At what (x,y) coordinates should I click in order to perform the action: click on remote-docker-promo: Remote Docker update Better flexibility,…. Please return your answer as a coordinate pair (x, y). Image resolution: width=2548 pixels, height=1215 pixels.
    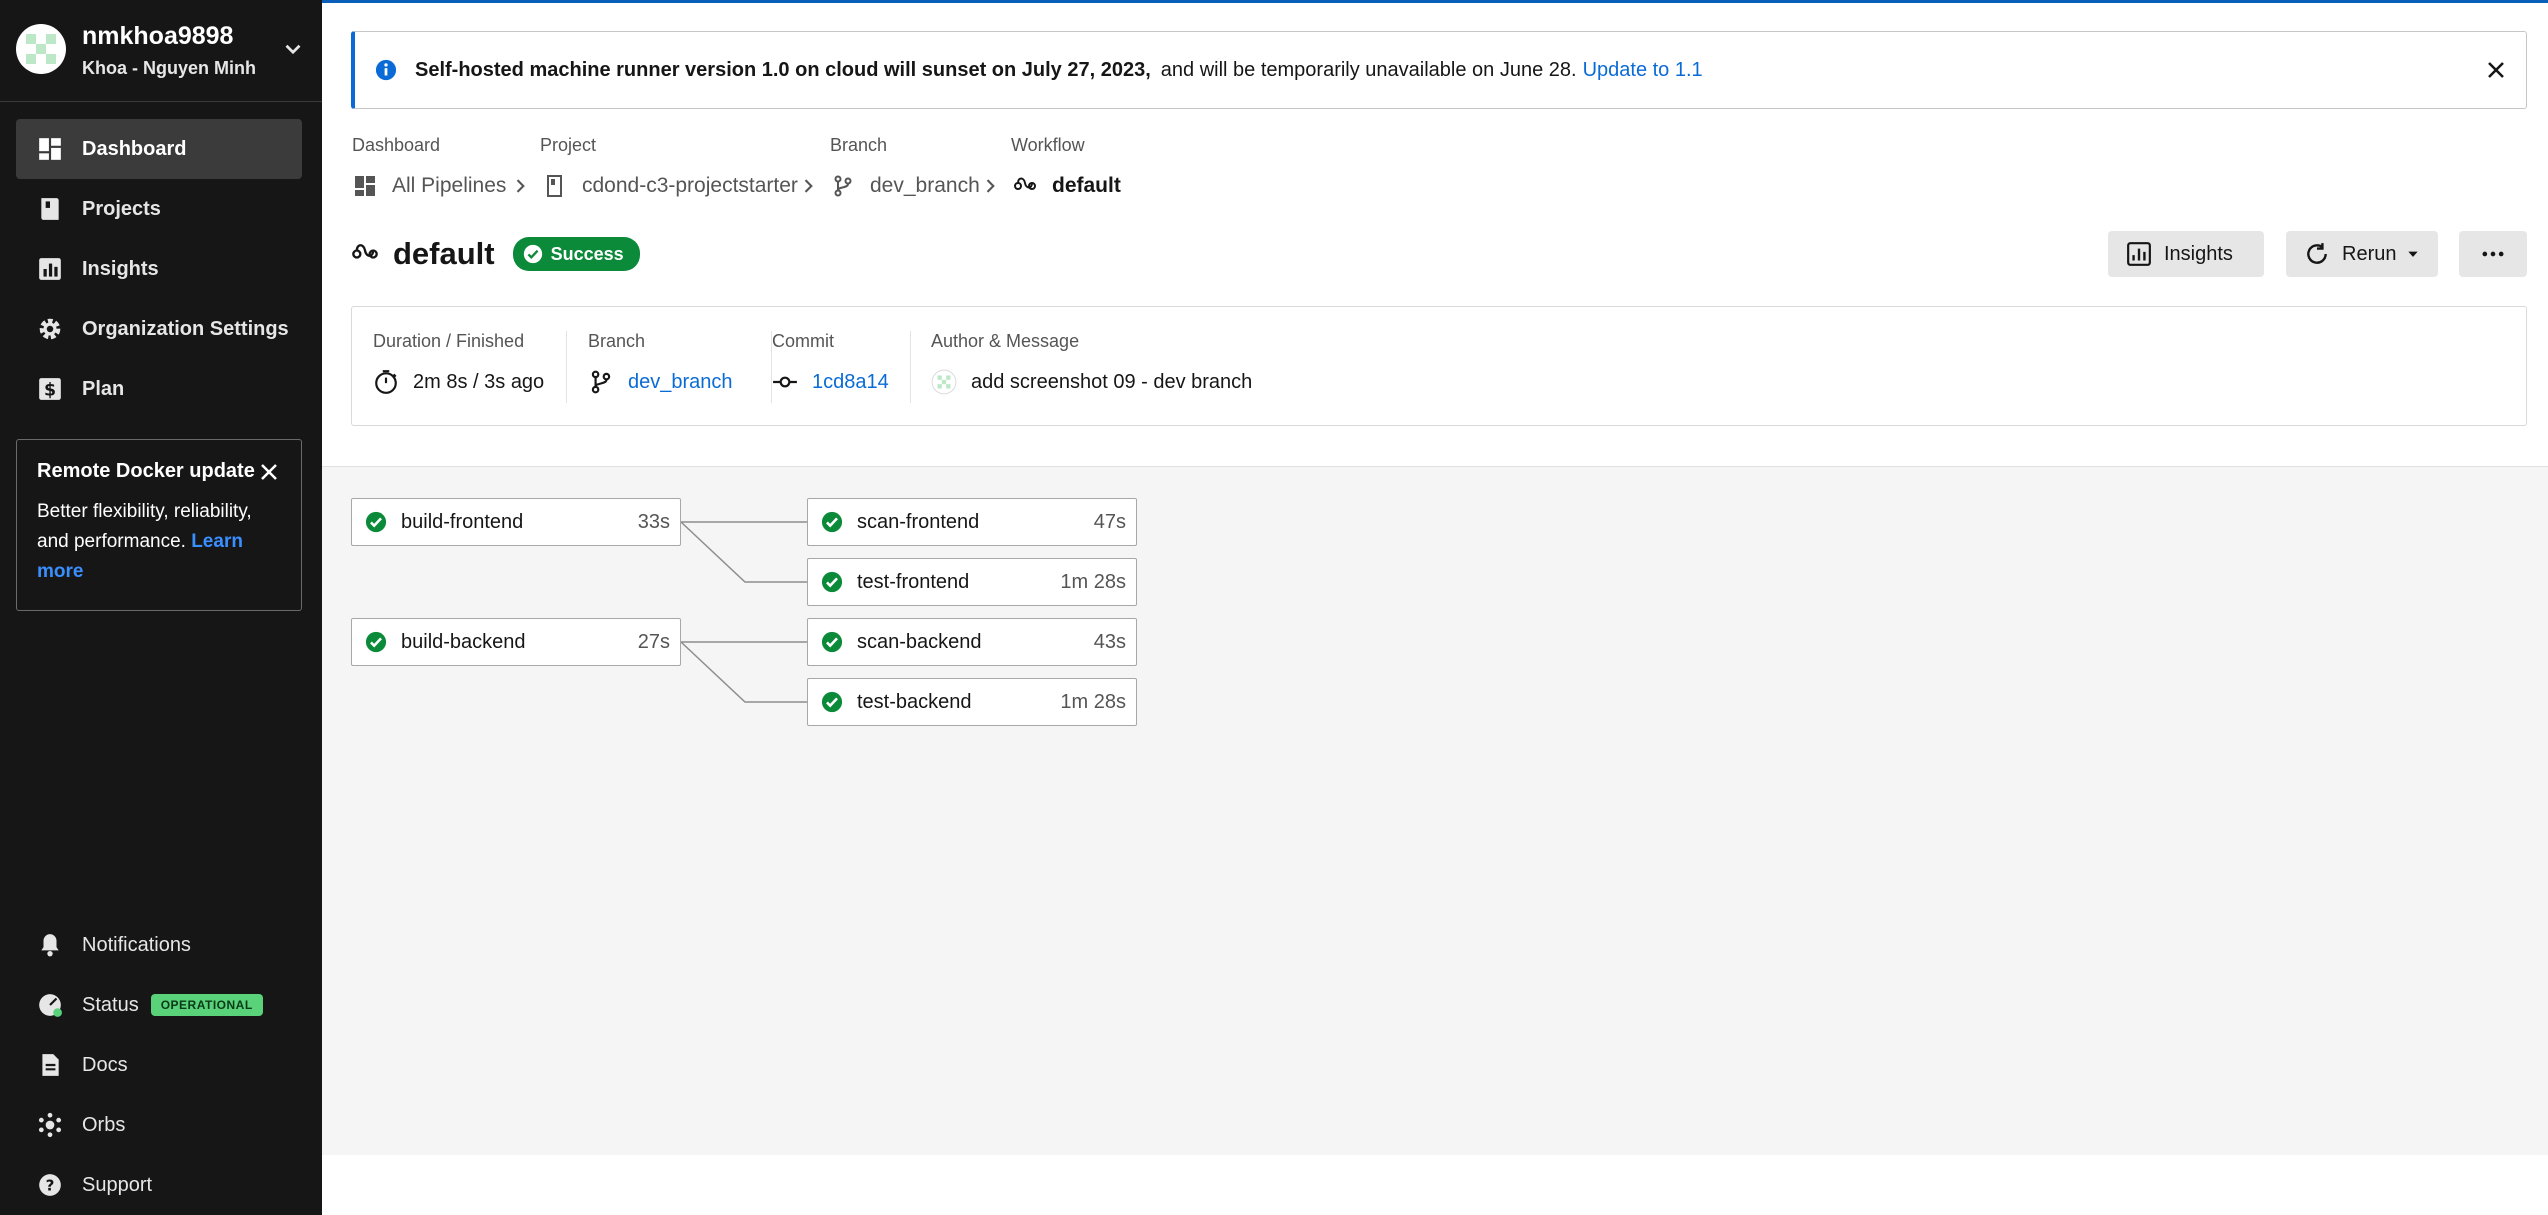
    Looking at the image, I should click on (159, 525).